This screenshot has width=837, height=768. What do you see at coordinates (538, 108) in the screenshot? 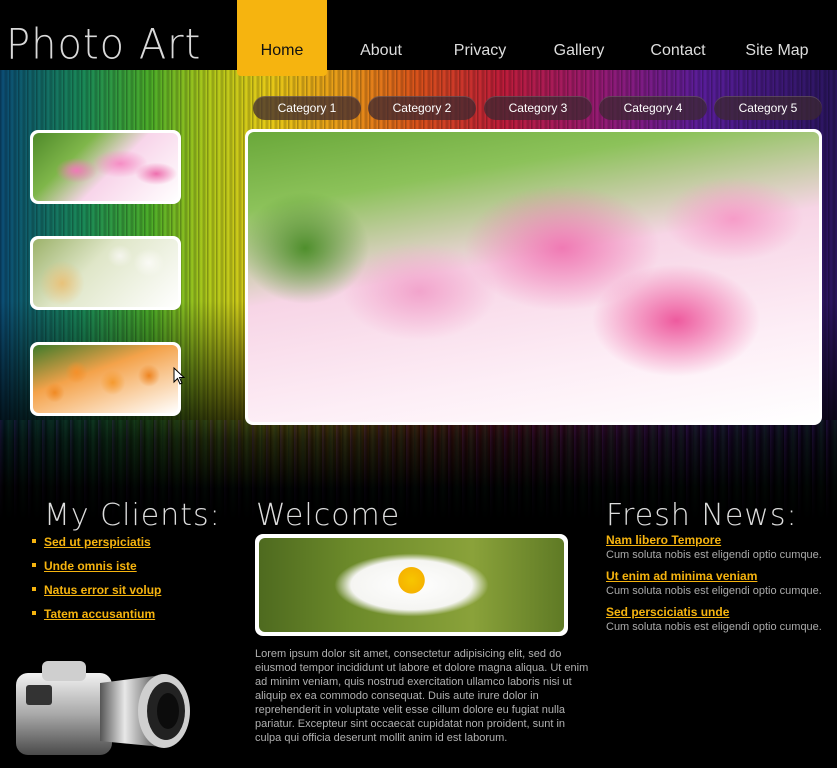
I see `category-3-button: Category 3` at bounding box center [538, 108].